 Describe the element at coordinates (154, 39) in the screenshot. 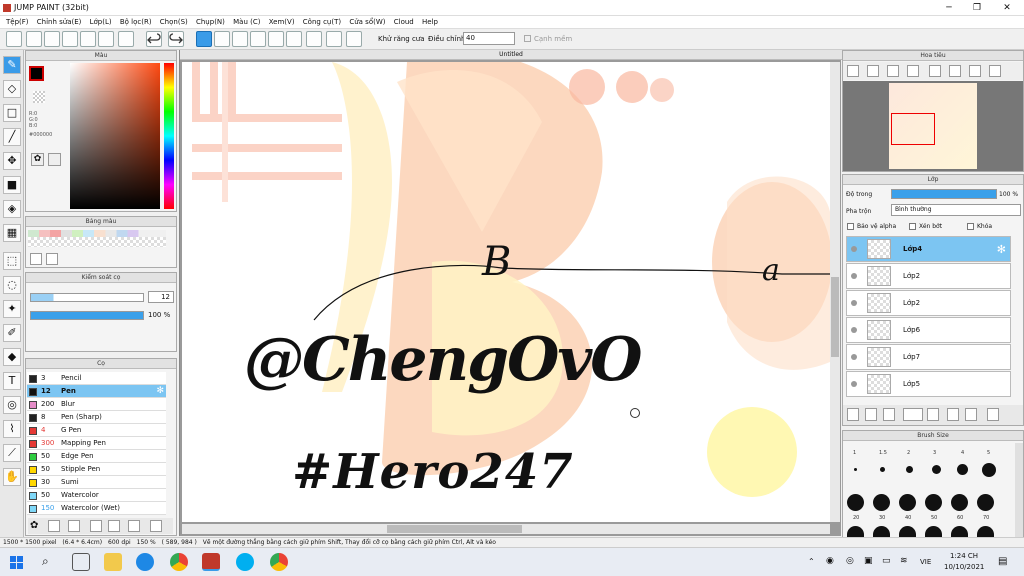

I see `undo-icon` at that location.